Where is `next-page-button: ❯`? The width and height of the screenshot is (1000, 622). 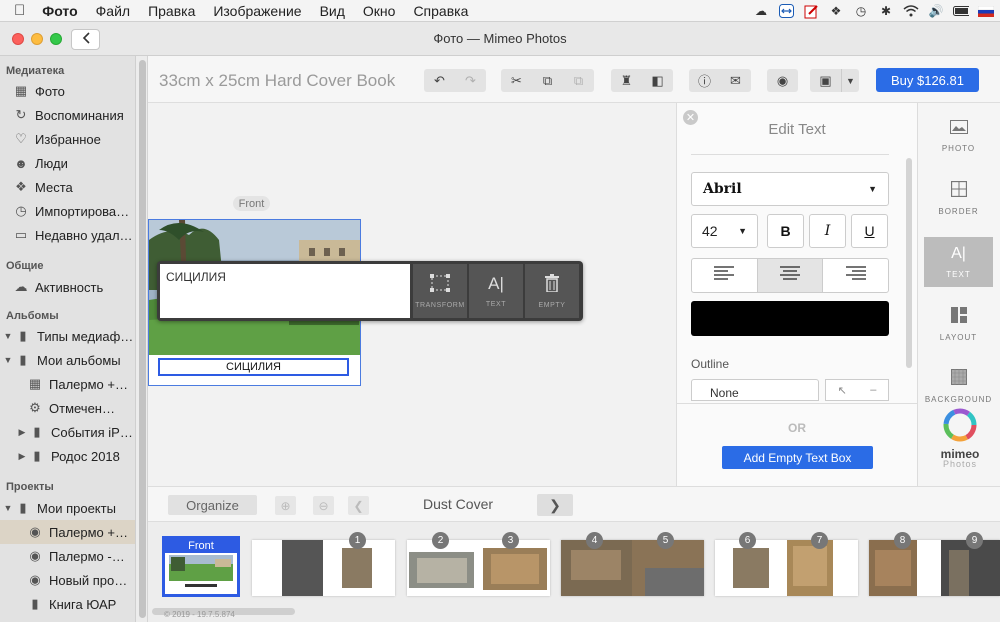 next-page-button: ❯ is located at coordinates (555, 505).